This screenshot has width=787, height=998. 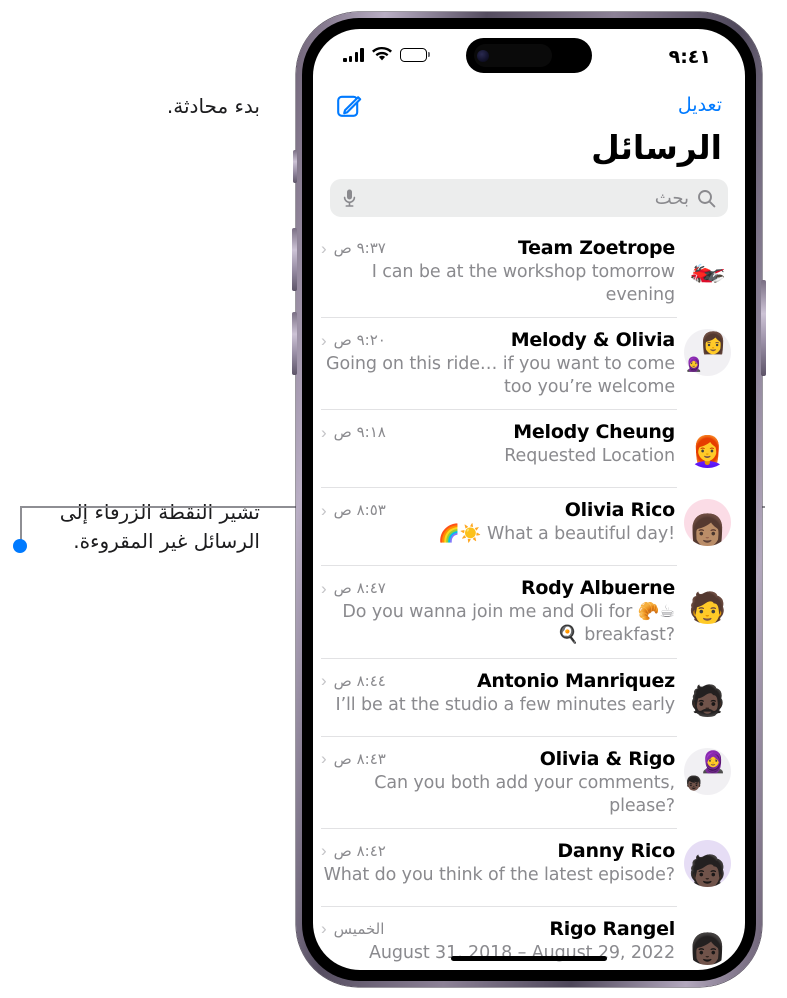 What do you see at coordinates (671, 198) in the screenshot?
I see `search-placeholder-text: بحث` at bounding box center [671, 198].